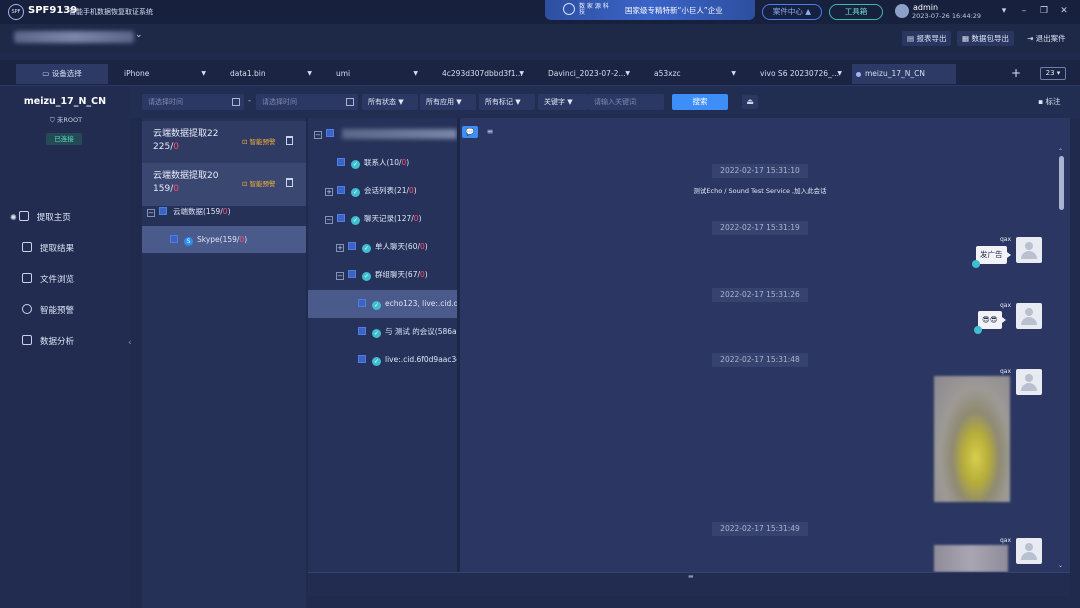 Image resolution: width=1080 pixels, height=608 pixels. What do you see at coordinates (27, 340) in the screenshot?
I see `chart-icon` at bounding box center [27, 340].